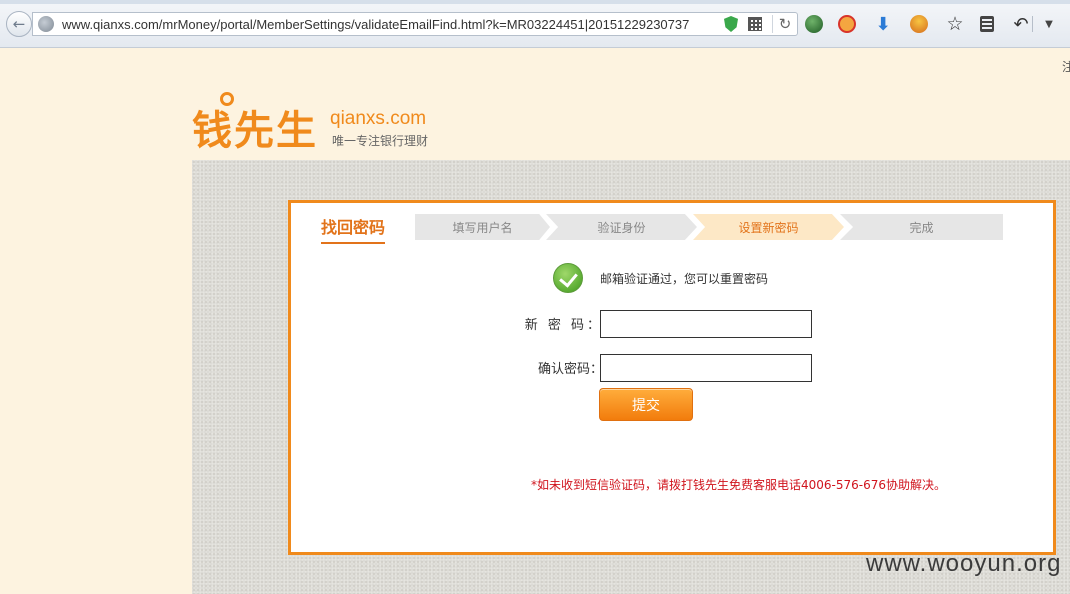 The height and width of the screenshot is (594, 1070). I want to click on magnifier-icon, so click(227, 99).